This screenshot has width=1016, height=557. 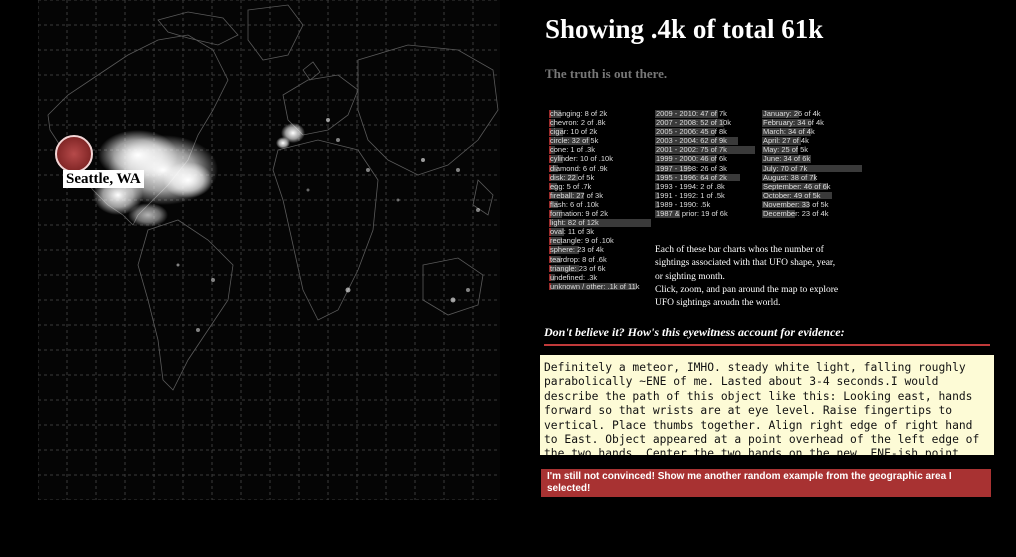 What do you see at coordinates (571, 186) in the screenshot?
I see `shape-label: egg: 5 of .7k` at bounding box center [571, 186].